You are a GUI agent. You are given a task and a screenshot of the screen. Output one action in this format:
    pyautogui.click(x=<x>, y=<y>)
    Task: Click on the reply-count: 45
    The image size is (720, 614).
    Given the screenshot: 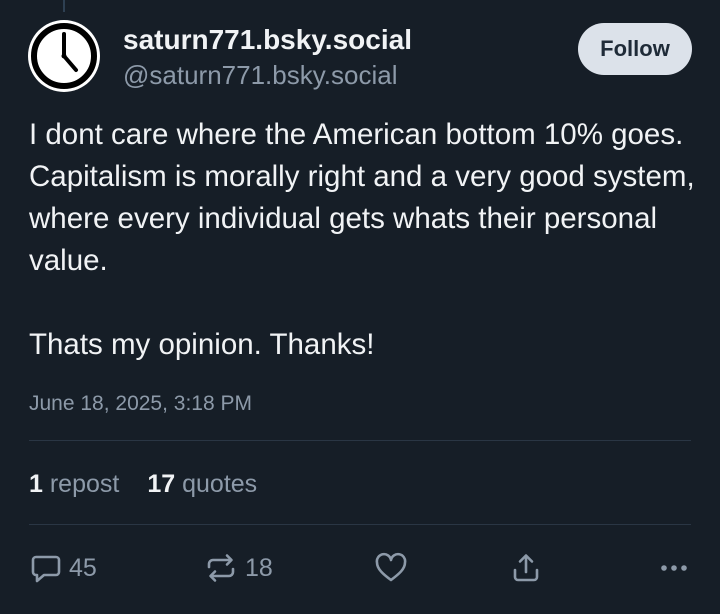 What is the action you would take?
    pyautogui.click(x=83, y=567)
    